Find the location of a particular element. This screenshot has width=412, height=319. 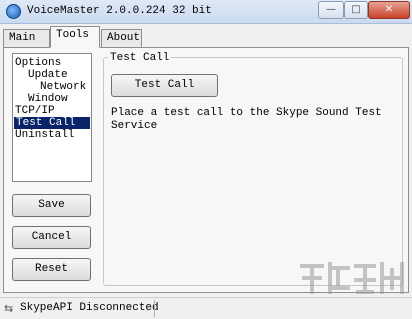

status-separator is located at coordinates (154, 308).